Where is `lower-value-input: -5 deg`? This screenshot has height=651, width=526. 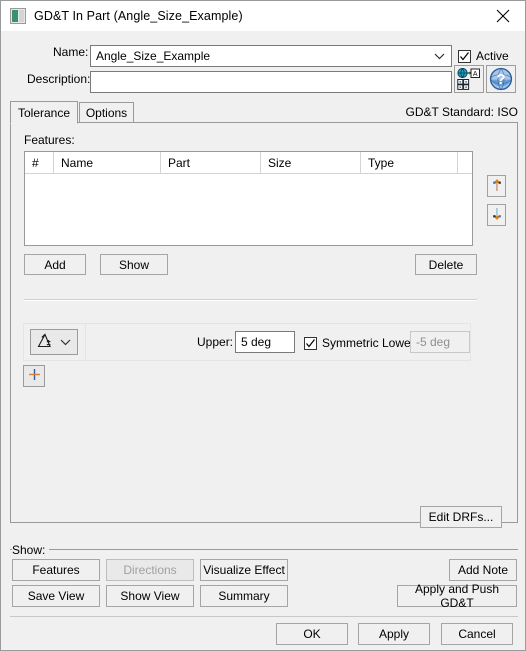
lower-value-input: -5 deg is located at coordinates (440, 342).